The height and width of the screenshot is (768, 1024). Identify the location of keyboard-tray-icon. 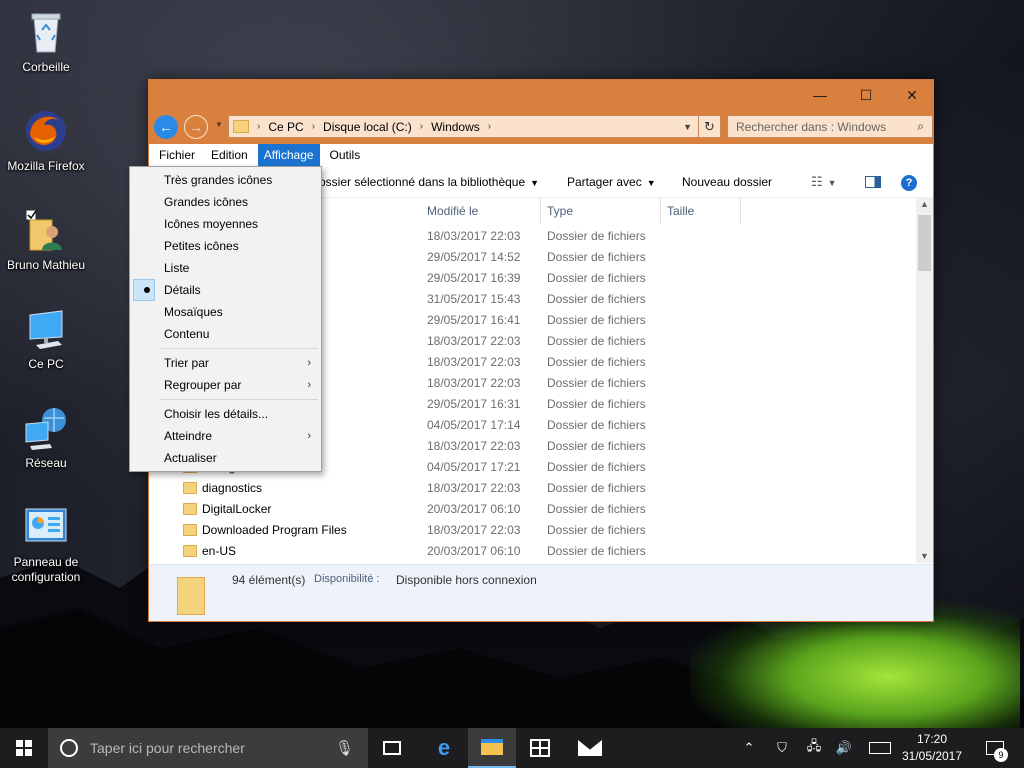
(880, 748).